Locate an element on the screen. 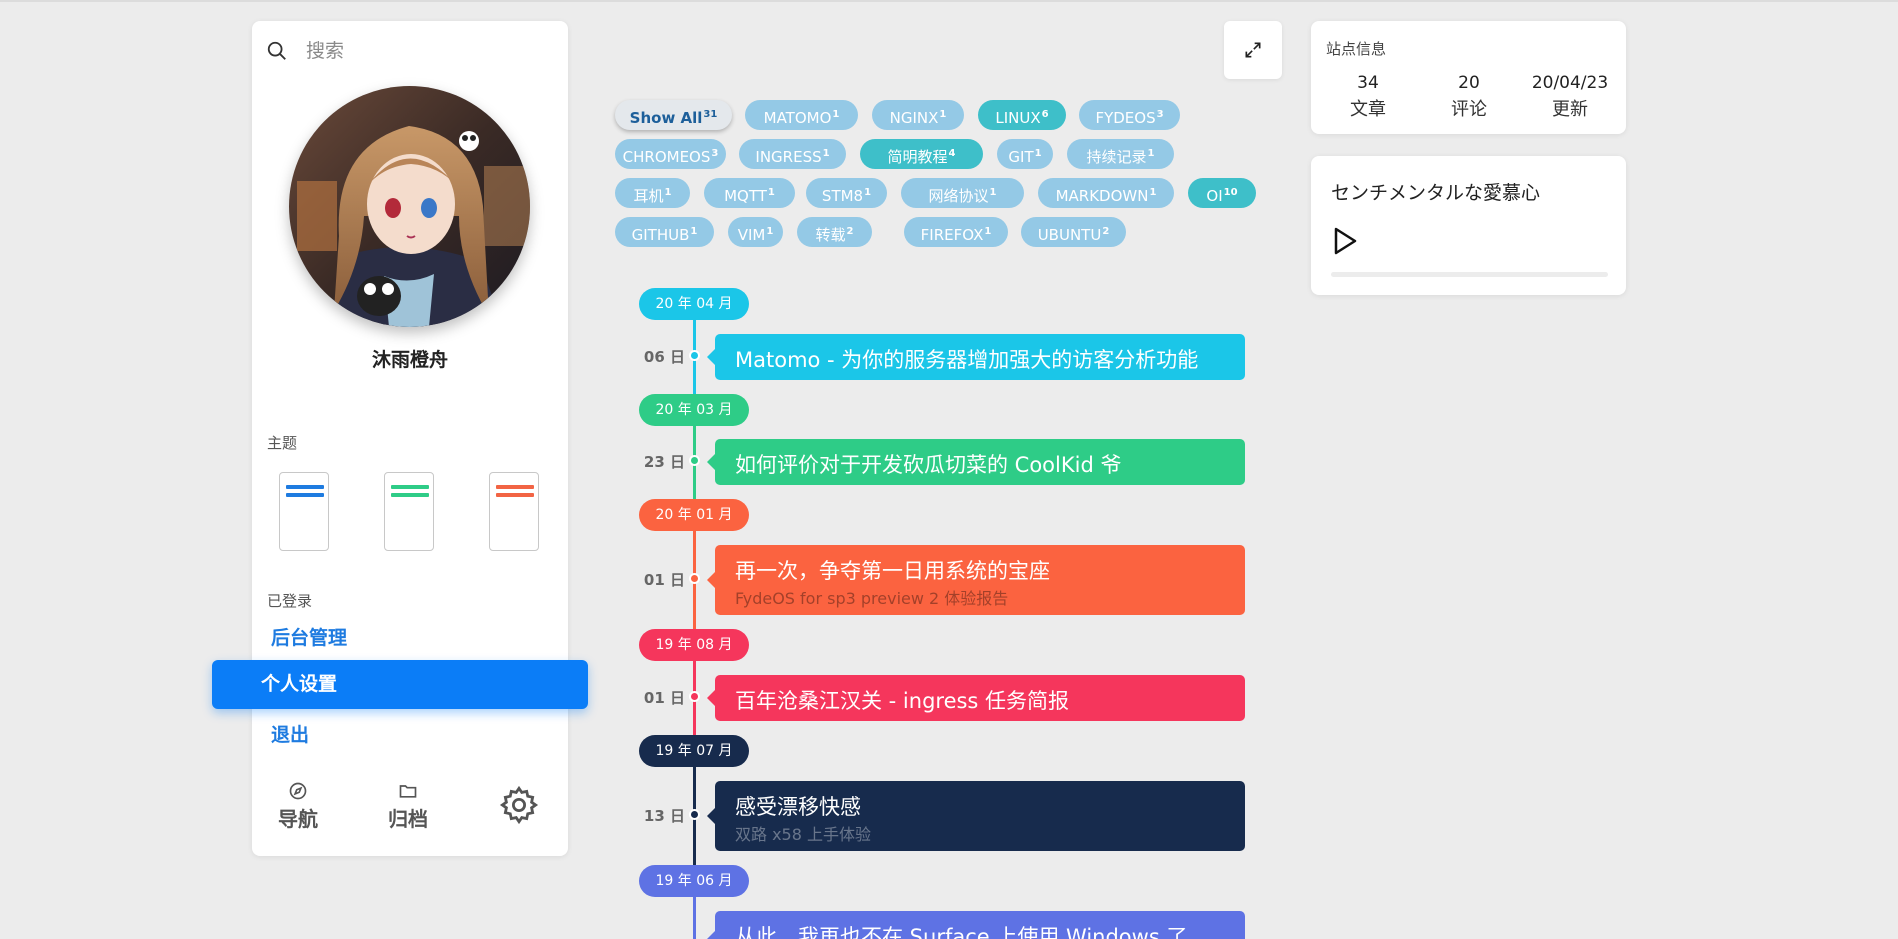  stat-value: 20/04/23 is located at coordinates (1570, 83).